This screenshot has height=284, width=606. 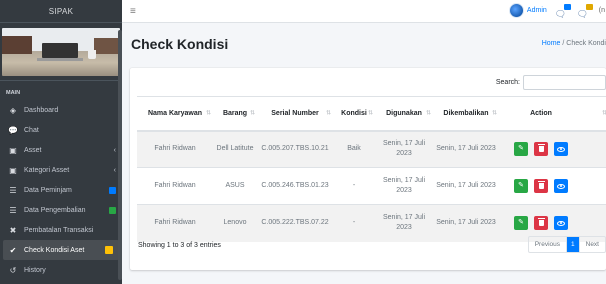 I want to click on search-label: Search:, so click(x=507, y=82).